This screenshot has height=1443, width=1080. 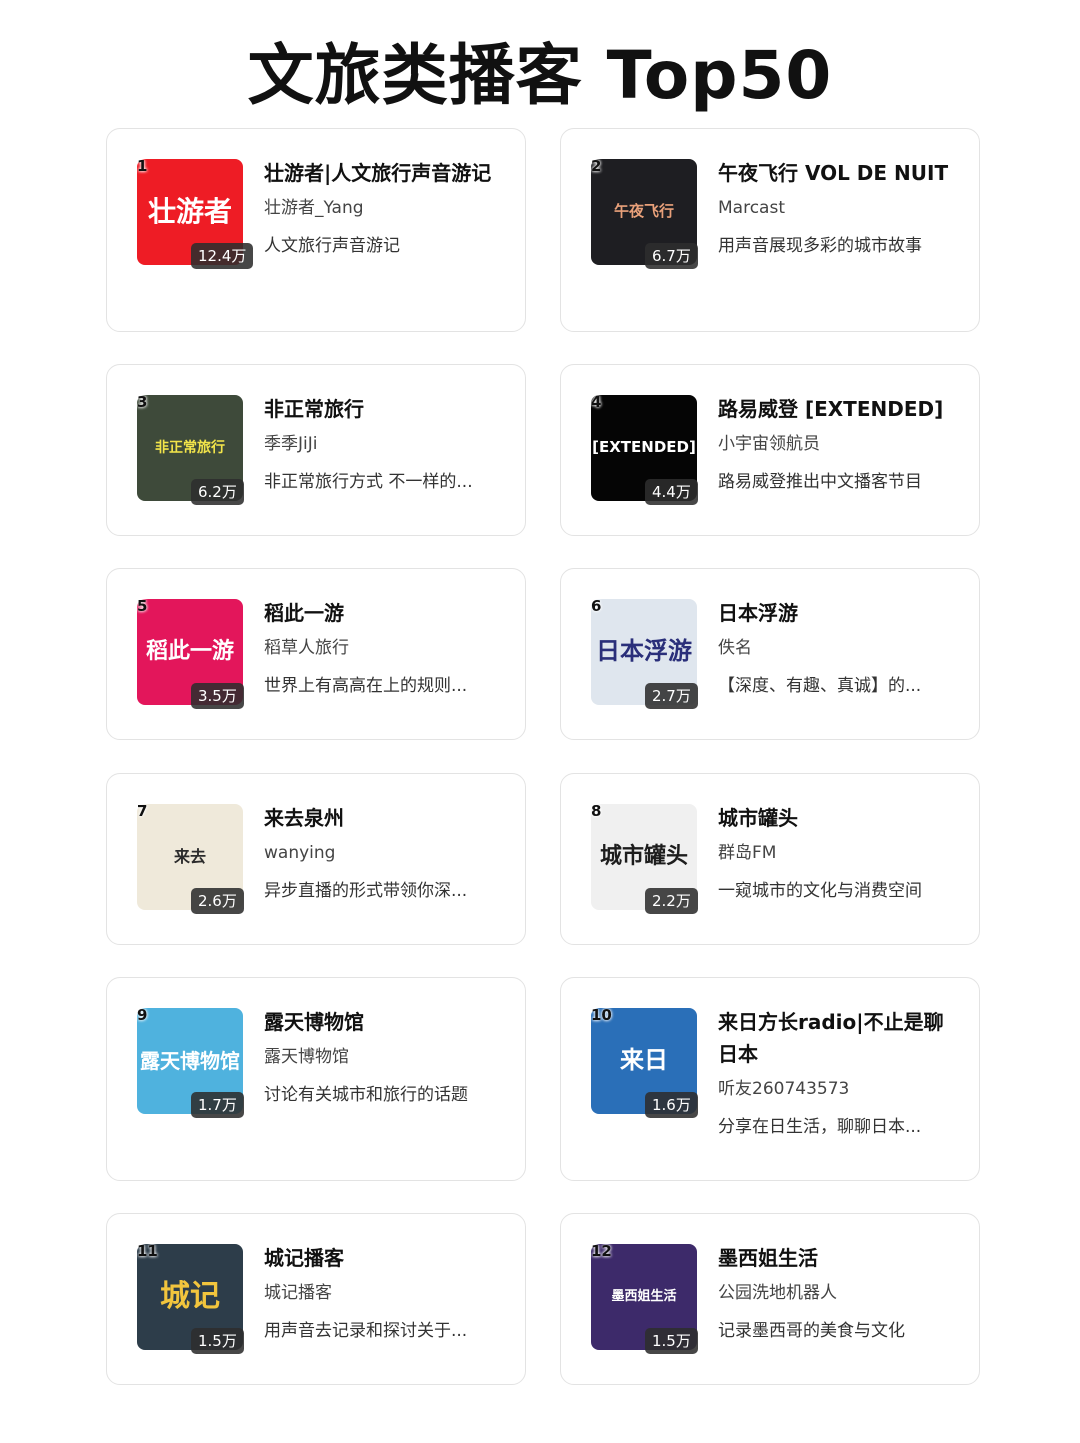 What do you see at coordinates (671, 1105) in the screenshot?
I see `play-count-badge: 1.6万` at bounding box center [671, 1105].